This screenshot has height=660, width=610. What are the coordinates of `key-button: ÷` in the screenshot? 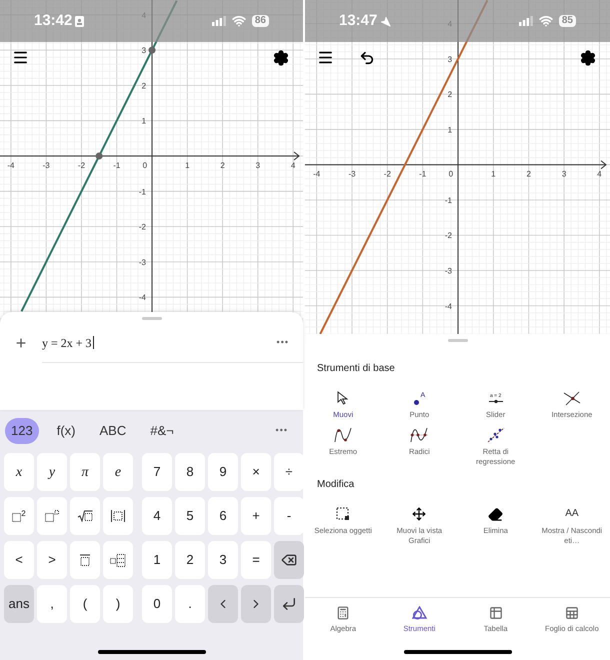 It's located at (289, 472).